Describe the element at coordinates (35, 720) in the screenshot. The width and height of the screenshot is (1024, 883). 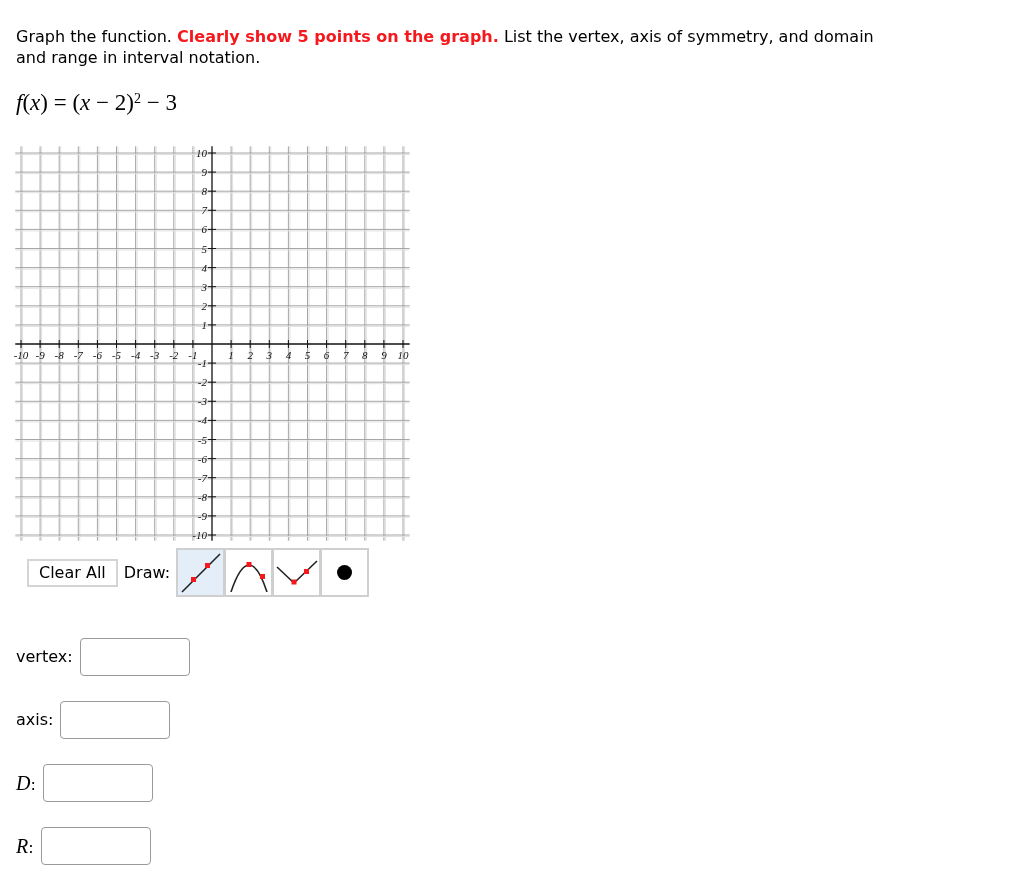
I see `field-label: axis:` at that location.